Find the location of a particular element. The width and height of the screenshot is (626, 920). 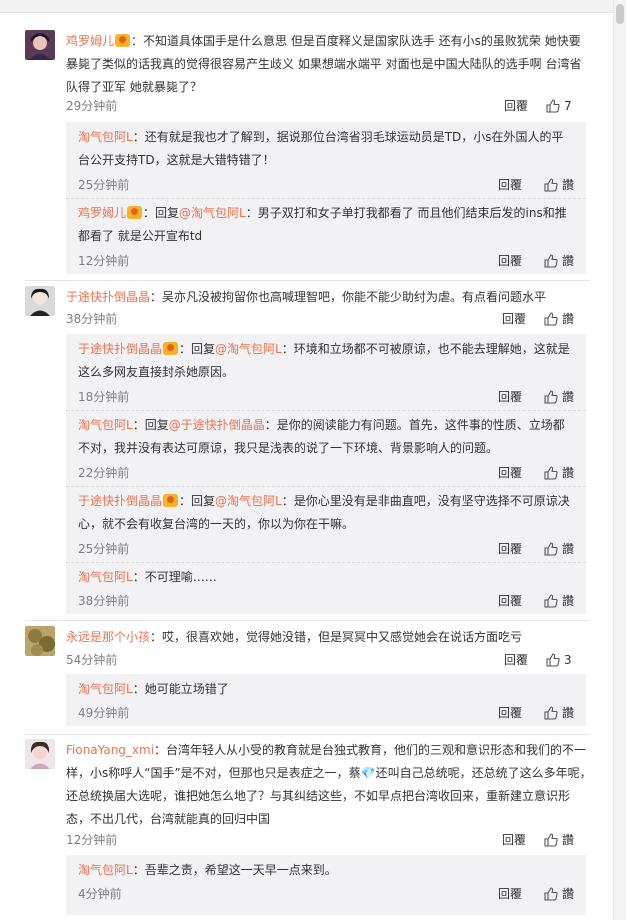

reply-body: ：吾辈之责，希望这一天早一点来到。 is located at coordinates (234, 870).